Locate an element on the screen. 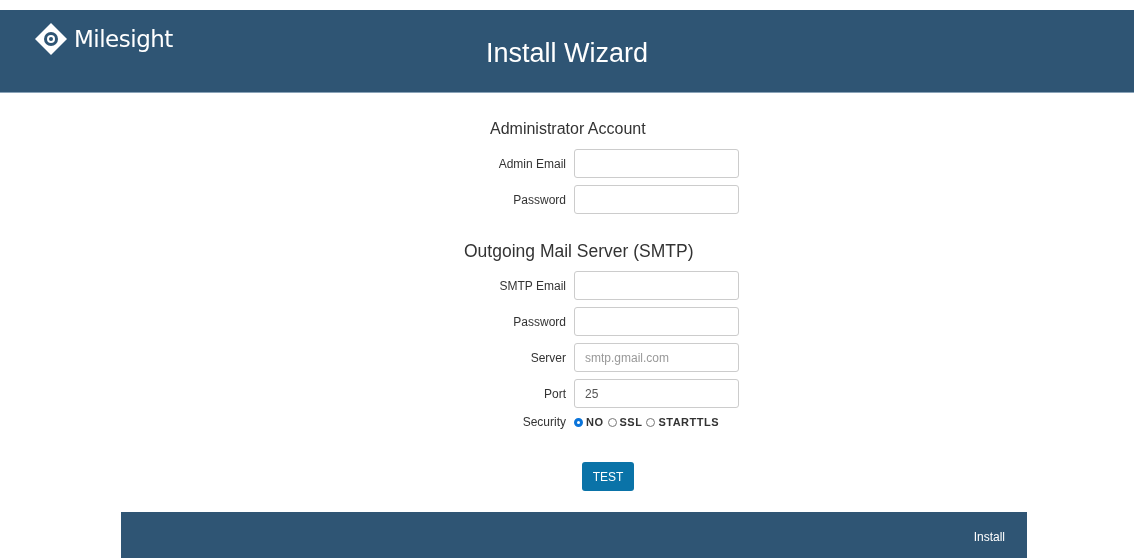  logo-text: Milesight is located at coordinates (123, 39).